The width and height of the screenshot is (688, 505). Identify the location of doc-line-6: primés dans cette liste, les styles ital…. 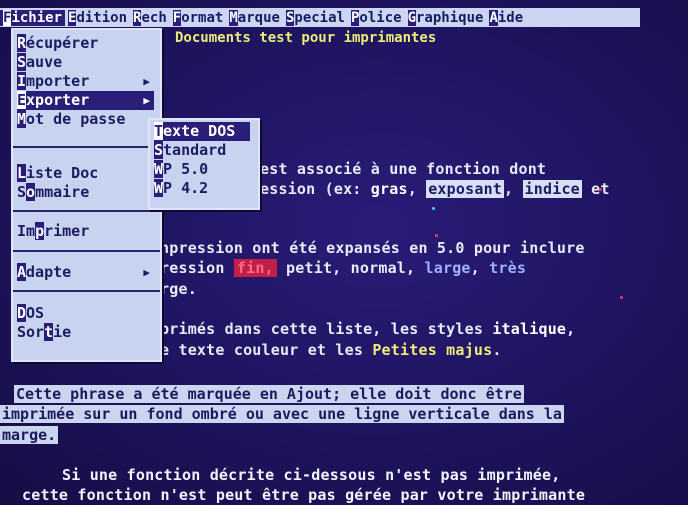
(367, 329).